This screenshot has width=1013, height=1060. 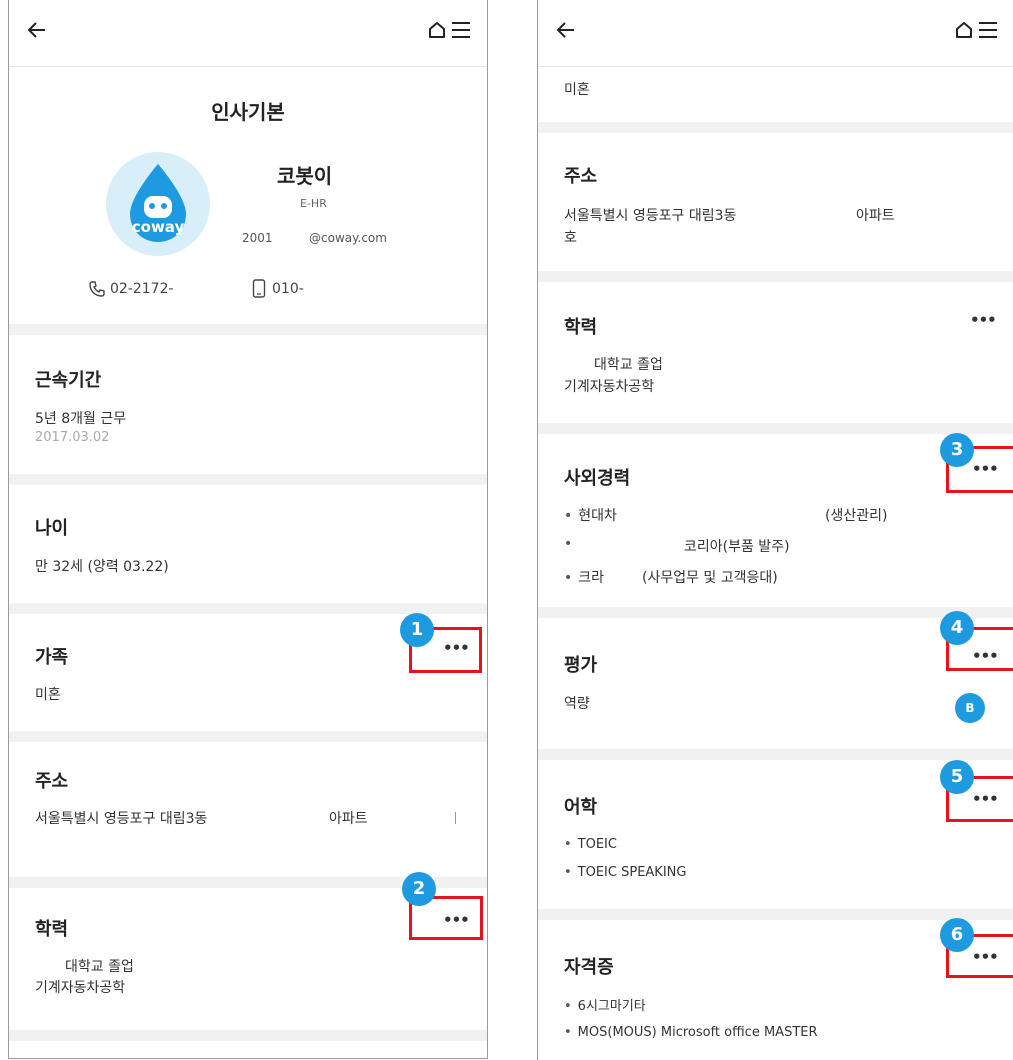 I want to click on address-unit: 호, so click(x=570, y=238).